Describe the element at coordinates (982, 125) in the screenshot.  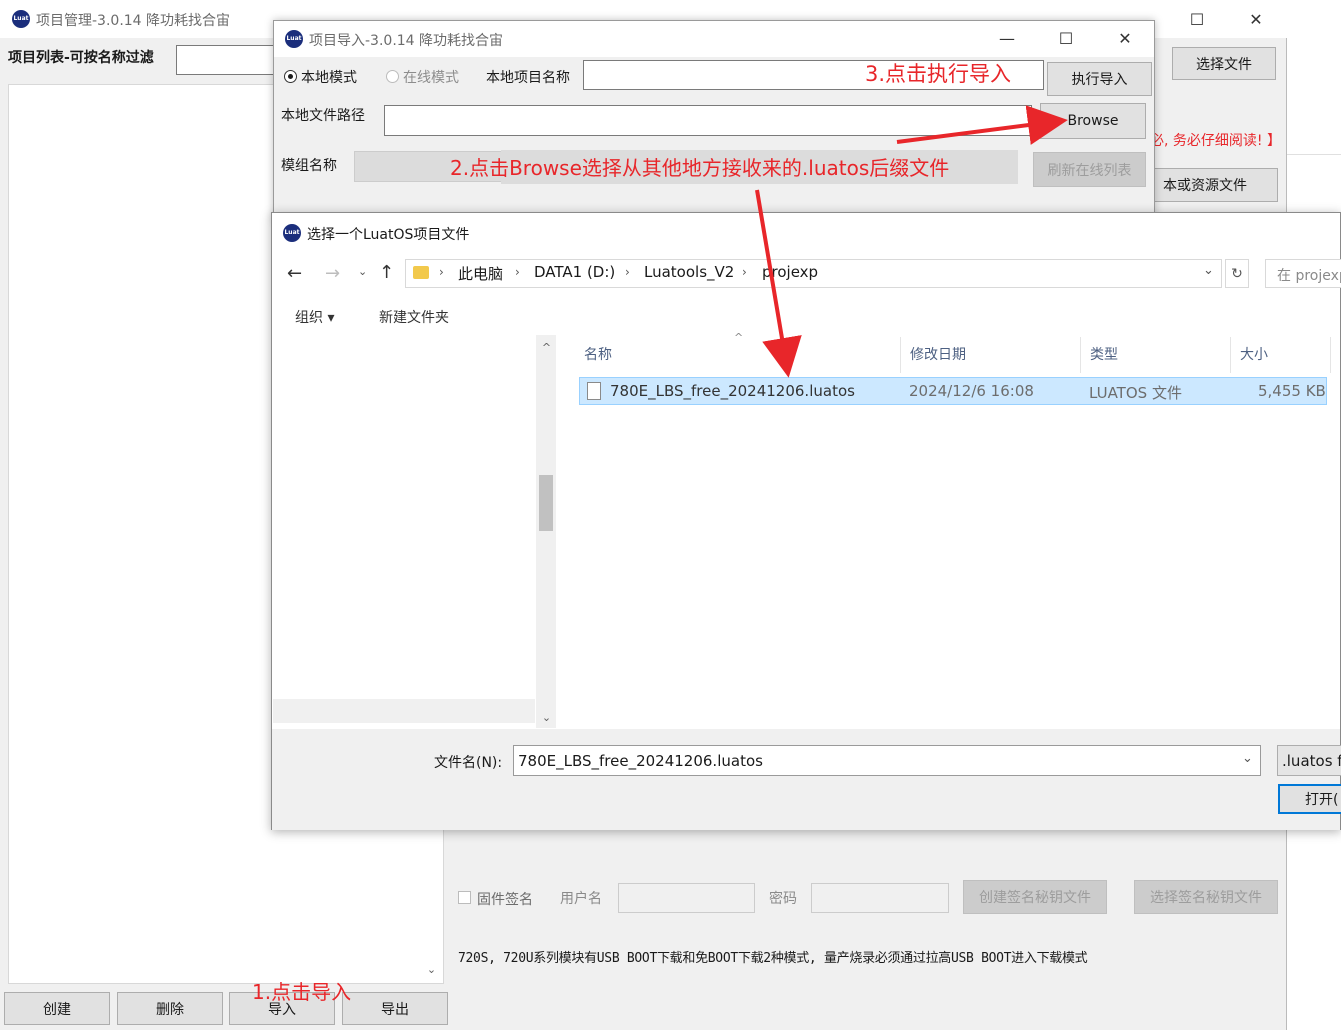
I see `arrow-to-browse` at that location.